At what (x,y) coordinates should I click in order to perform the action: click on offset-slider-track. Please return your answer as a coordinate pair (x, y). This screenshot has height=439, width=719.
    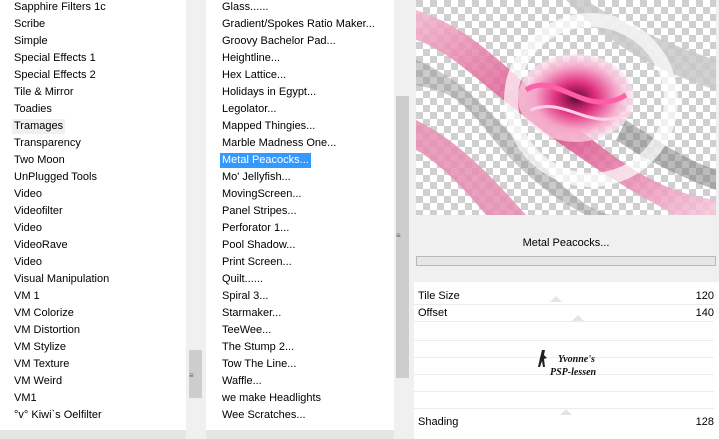
    Looking at the image, I should click on (564, 321).